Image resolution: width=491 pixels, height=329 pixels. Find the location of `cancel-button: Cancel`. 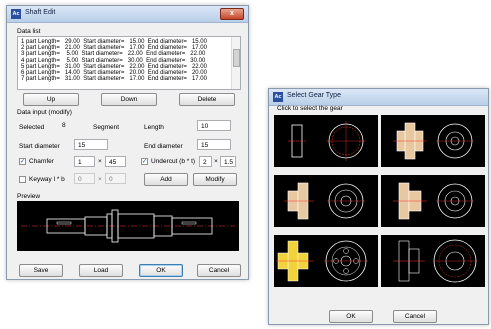

cancel-button: Cancel is located at coordinates (219, 270).